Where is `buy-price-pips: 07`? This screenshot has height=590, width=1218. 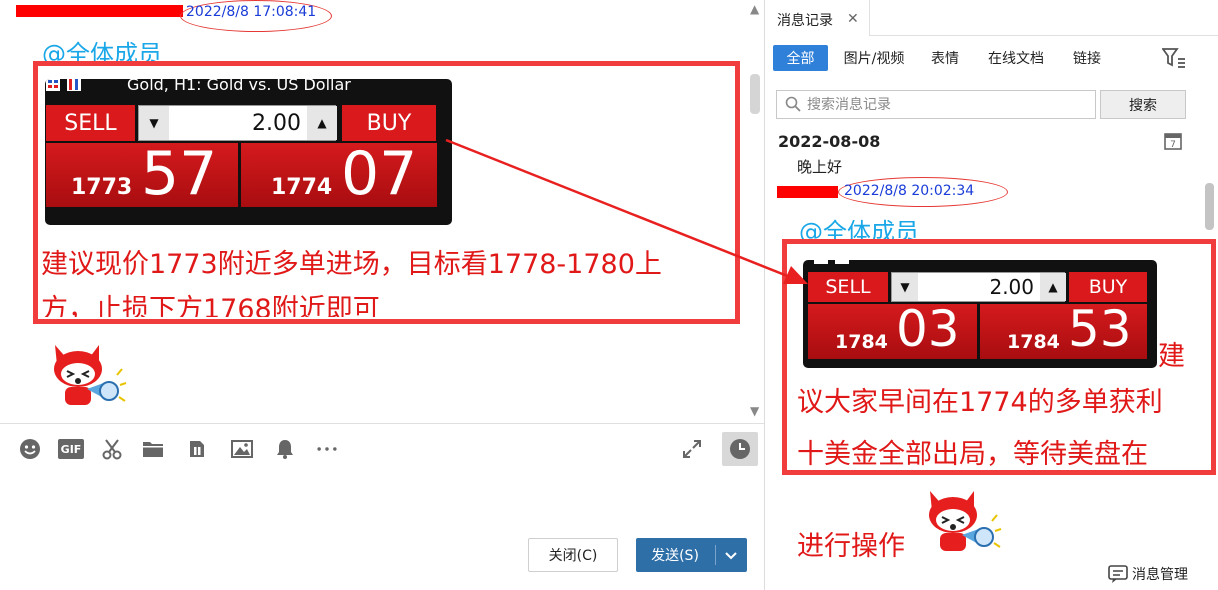 buy-price-pips: 07 is located at coordinates (379, 174).